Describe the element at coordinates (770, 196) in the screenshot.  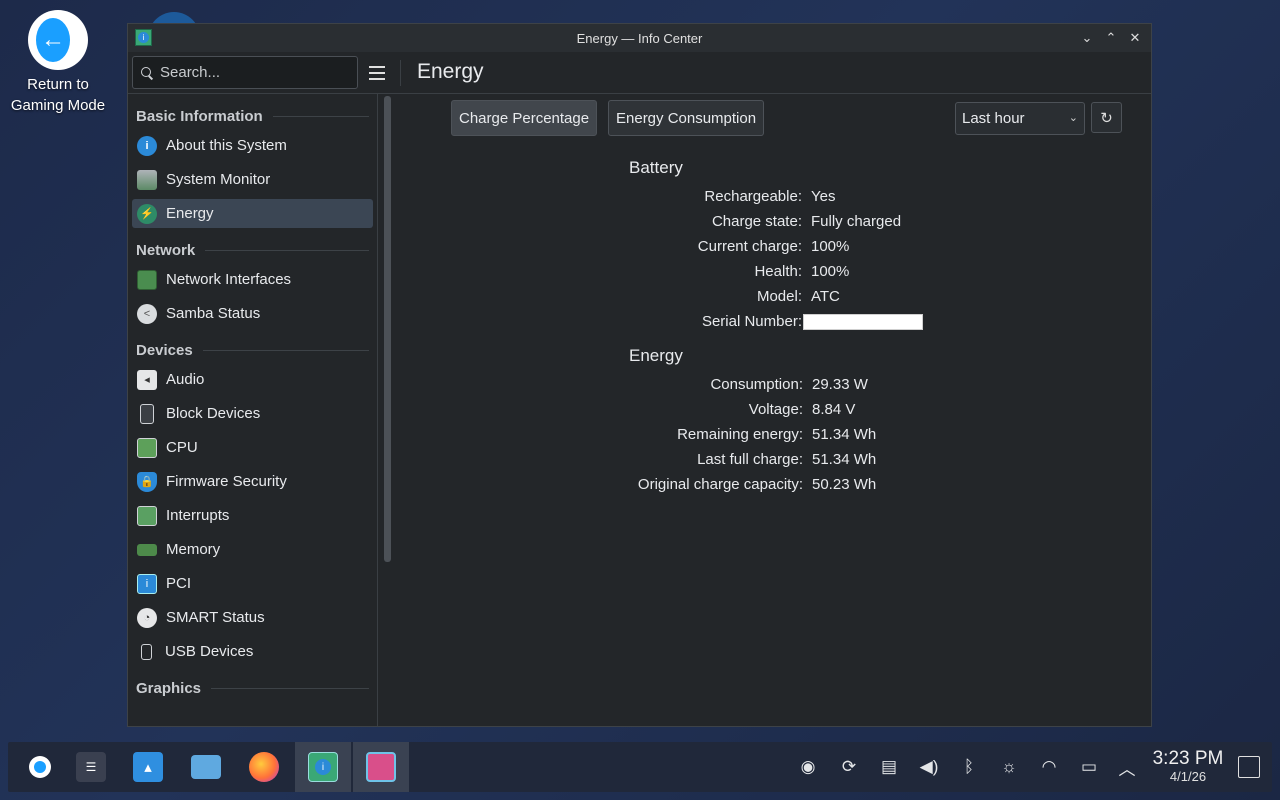
I see `info-row-rechargeable: Rechargeable: Yes` at that location.